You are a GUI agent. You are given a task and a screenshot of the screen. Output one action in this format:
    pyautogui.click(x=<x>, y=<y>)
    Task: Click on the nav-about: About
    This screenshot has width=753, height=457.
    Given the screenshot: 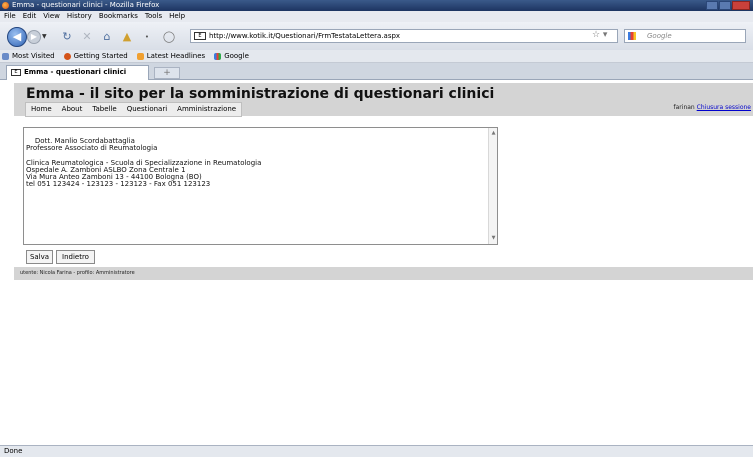 What is the action you would take?
    pyautogui.click(x=72, y=109)
    